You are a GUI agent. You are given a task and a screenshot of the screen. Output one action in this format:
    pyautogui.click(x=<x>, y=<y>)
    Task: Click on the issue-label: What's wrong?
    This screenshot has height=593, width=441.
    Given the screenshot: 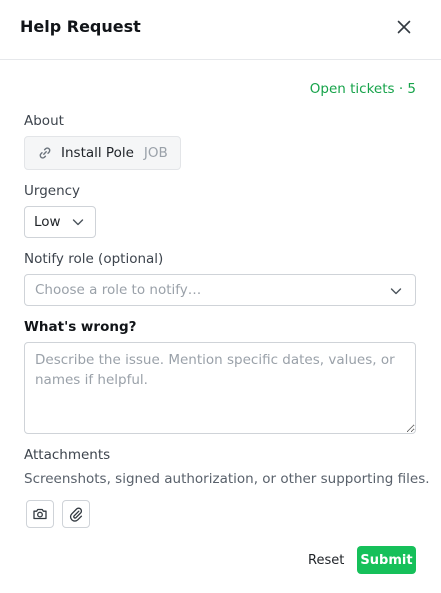 What is the action you would take?
    pyautogui.click(x=80, y=327)
    